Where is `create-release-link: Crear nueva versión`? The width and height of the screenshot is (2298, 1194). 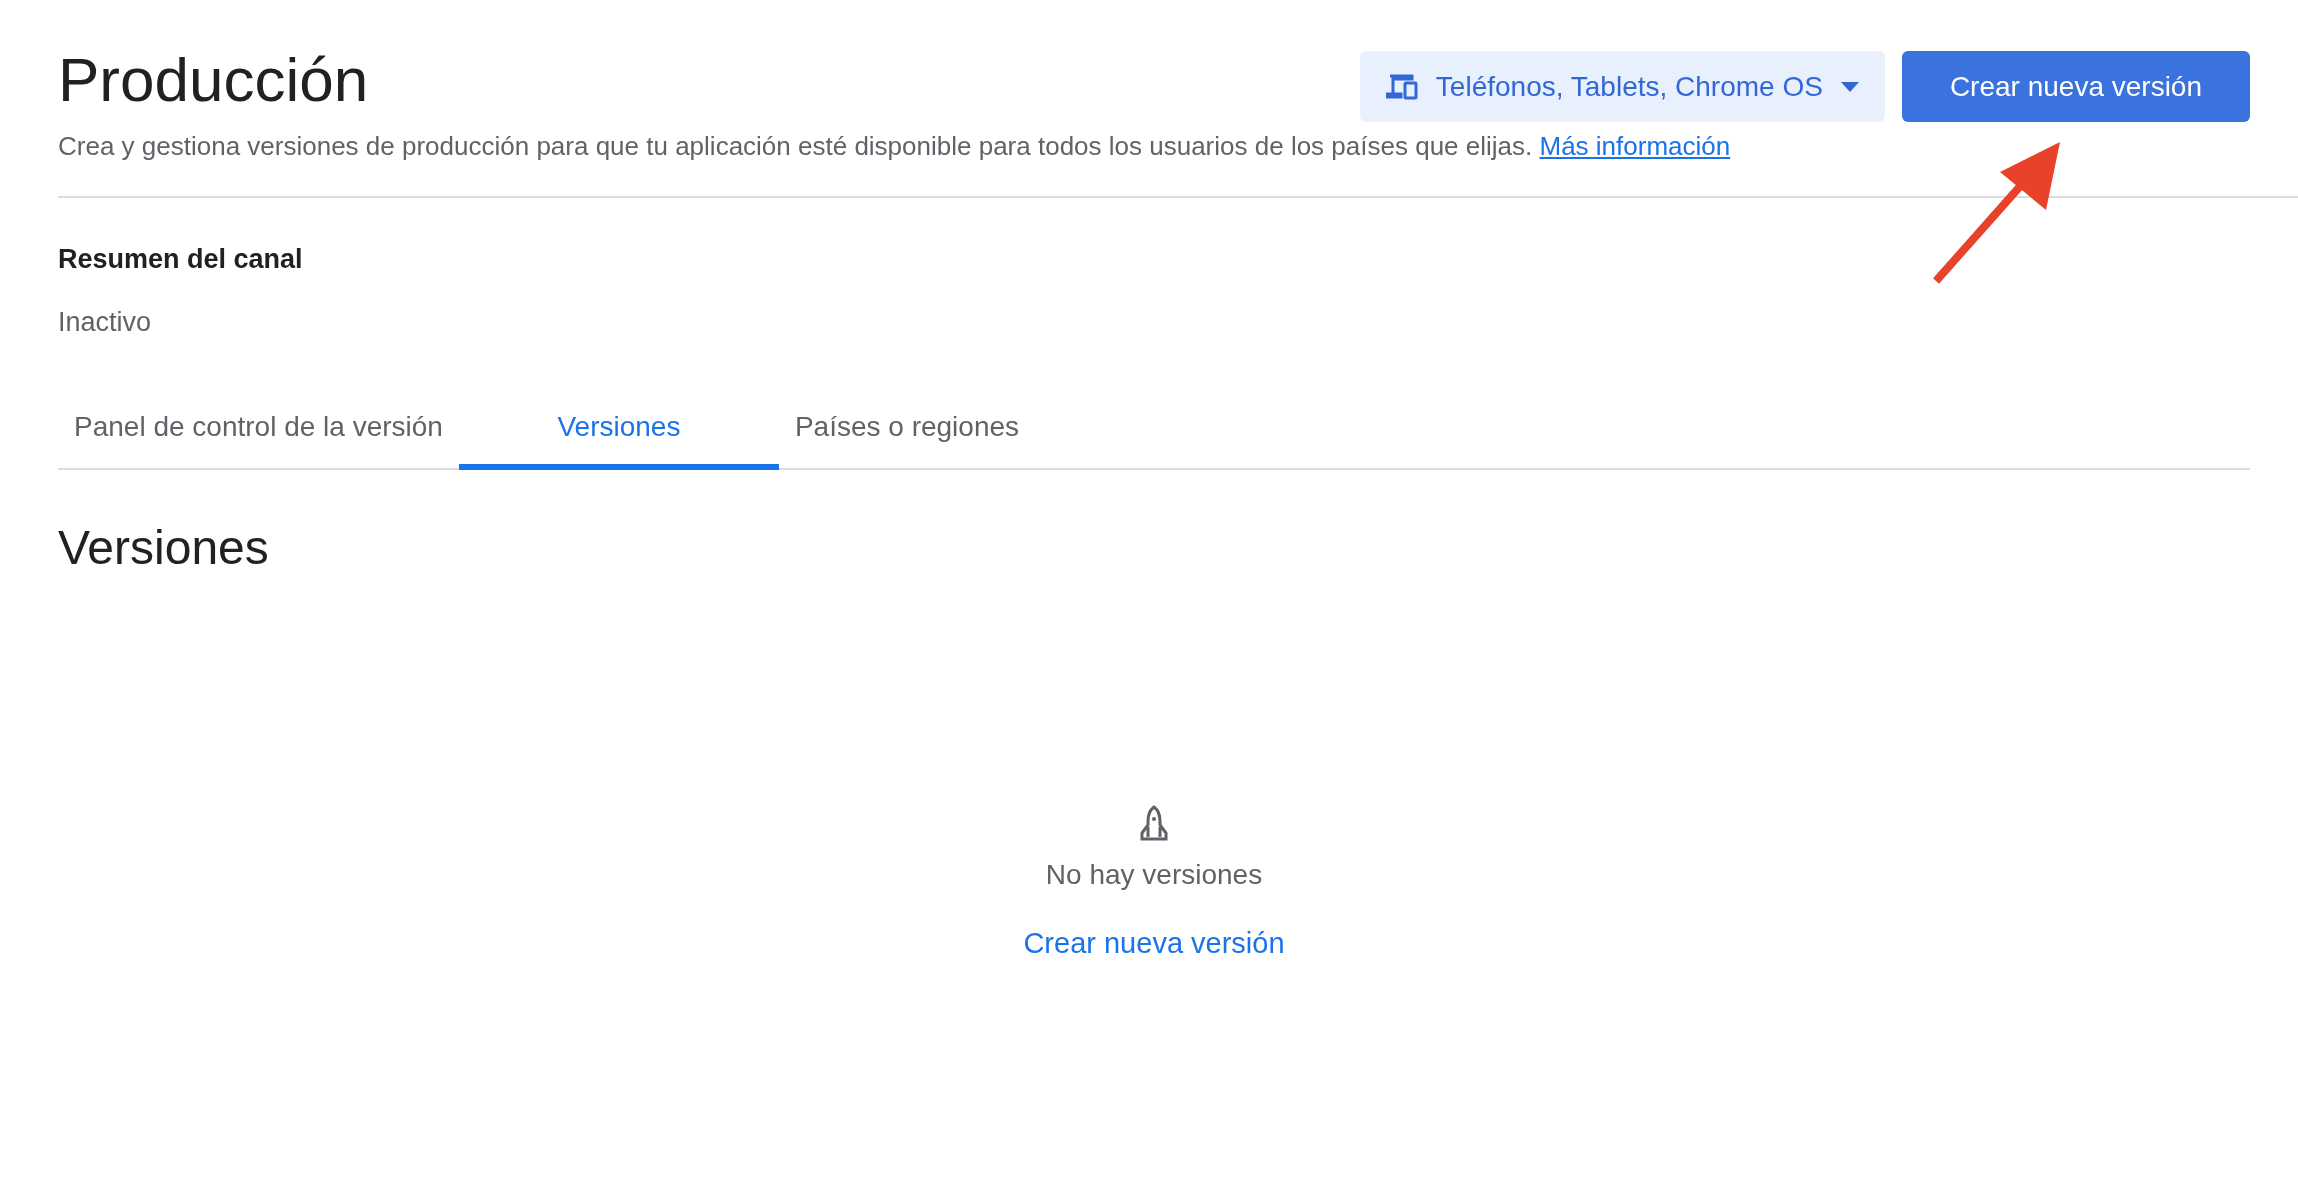 create-release-link: Crear nueva versión is located at coordinates (1154, 943).